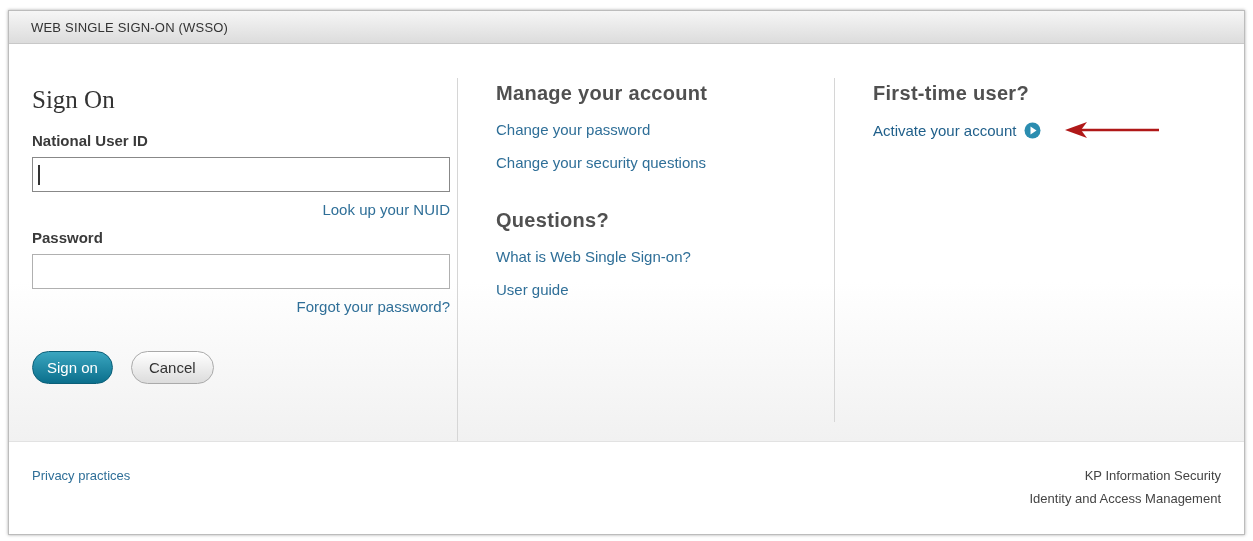 This screenshot has width=1253, height=541. What do you see at coordinates (72, 367) in the screenshot?
I see `sign-on-button: Sign on` at bounding box center [72, 367].